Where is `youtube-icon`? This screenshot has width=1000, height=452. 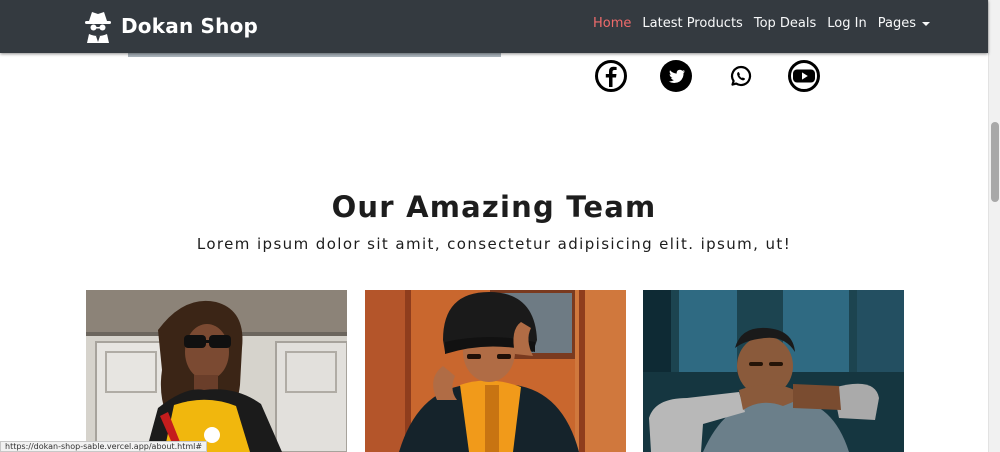 youtube-icon is located at coordinates (804, 76).